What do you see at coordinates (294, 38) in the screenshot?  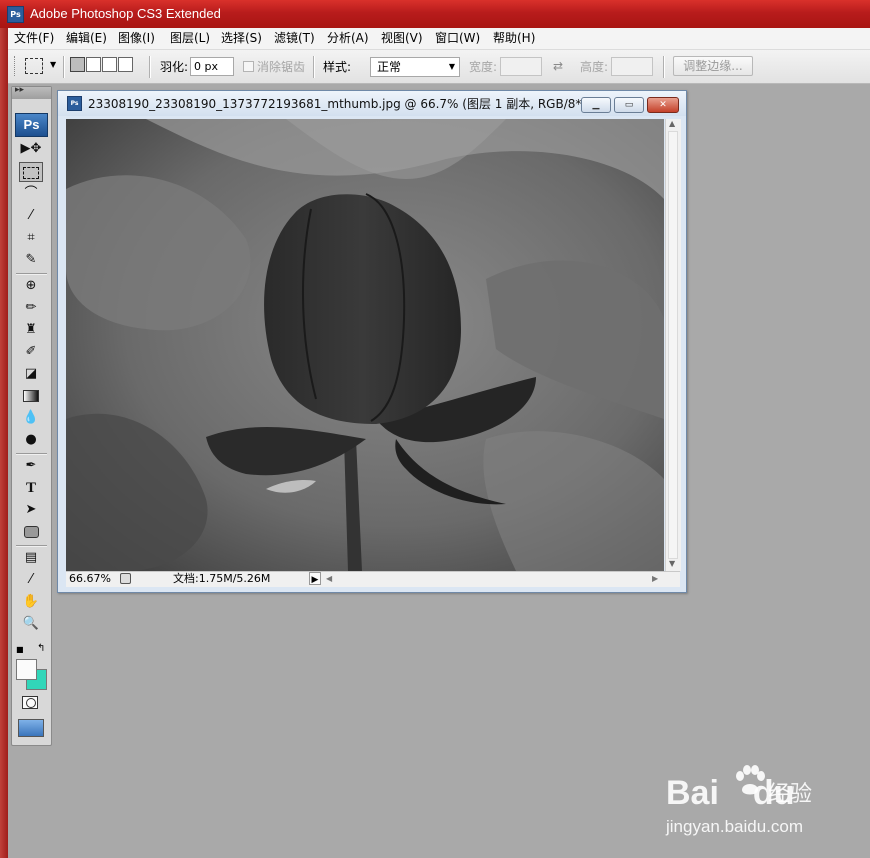 I see `menu-filter: 滤镜(T)` at bounding box center [294, 38].